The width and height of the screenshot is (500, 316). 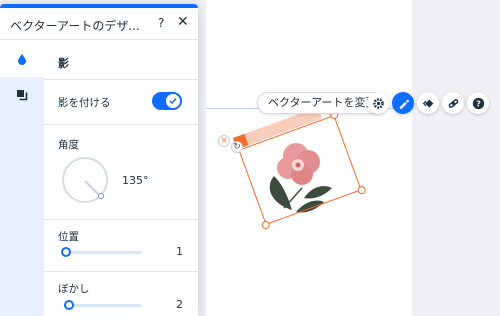 I want to click on angle-value: 135°, so click(x=135, y=180).